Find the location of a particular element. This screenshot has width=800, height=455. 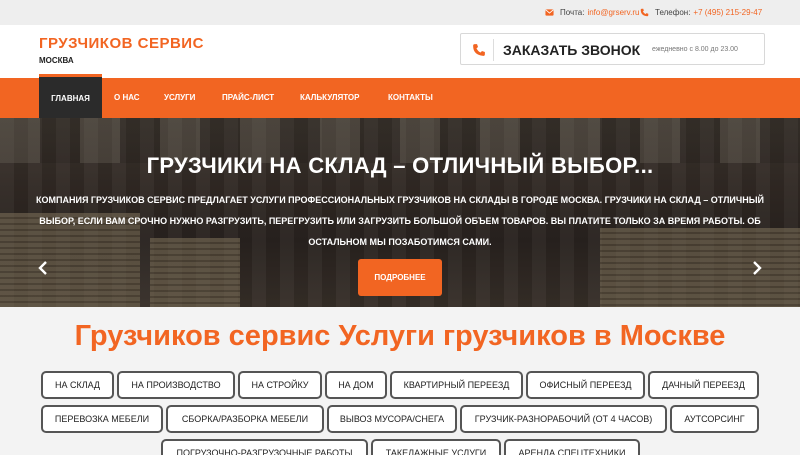

service-tag: ПОГРУЗОЧНО-РАЗГРУЗОЧНЫЕ РАБОТЫ is located at coordinates (264, 447).